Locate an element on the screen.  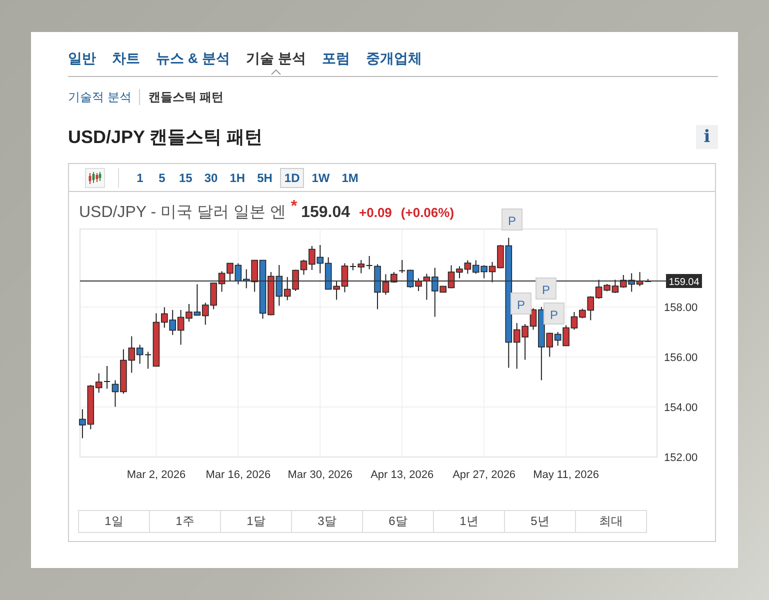
price-label: 159.04 is located at coordinates (684, 281).